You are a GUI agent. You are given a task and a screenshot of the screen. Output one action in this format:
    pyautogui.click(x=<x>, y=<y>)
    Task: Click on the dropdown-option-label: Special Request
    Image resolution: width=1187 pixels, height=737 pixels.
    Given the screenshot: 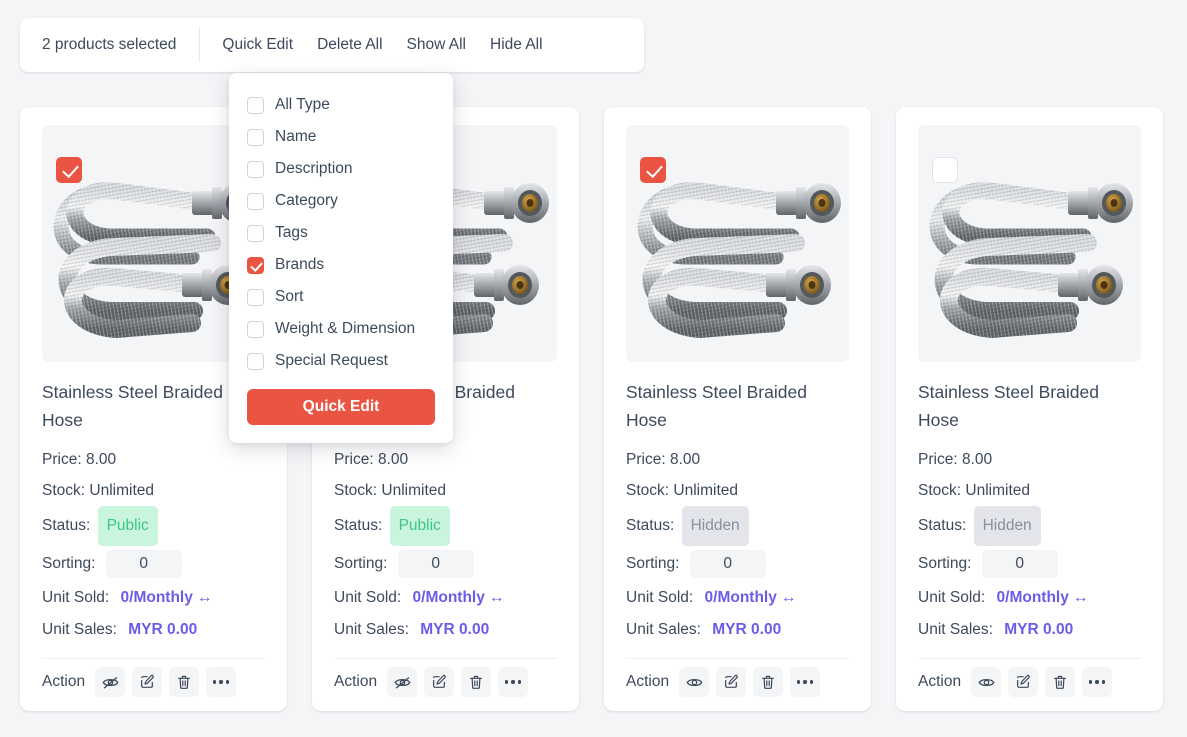 What is the action you would take?
    pyautogui.click(x=331, y=360)
    